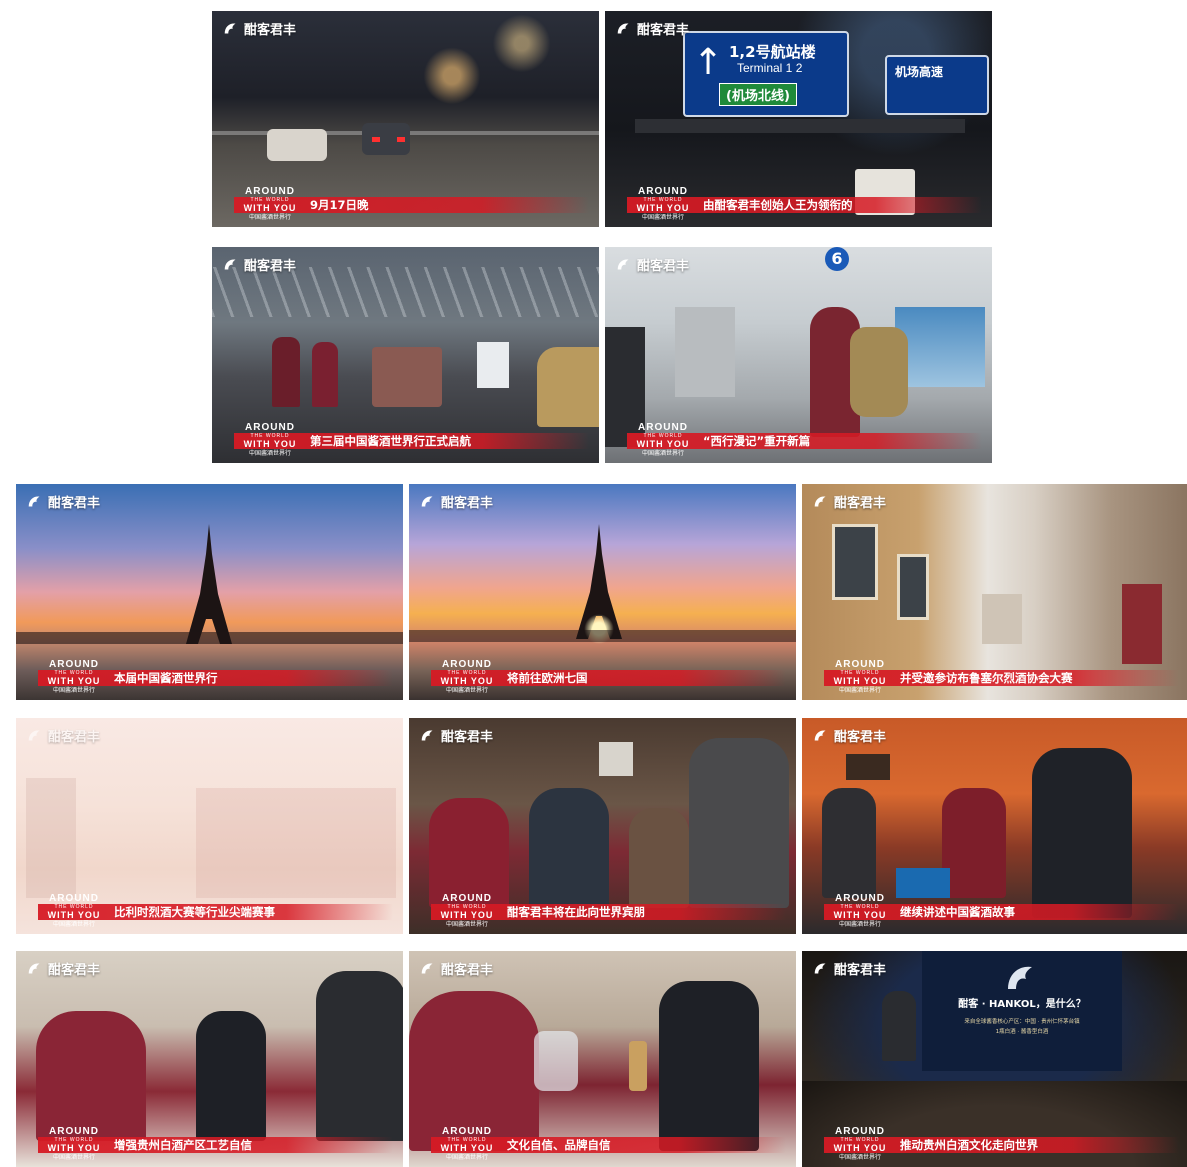 The height and width of the screenshot is (1167, 1187). Describe the element at coordinates (758, 94) in the screenshot. I see `sign-text-sub: (机场北线)` at that location.